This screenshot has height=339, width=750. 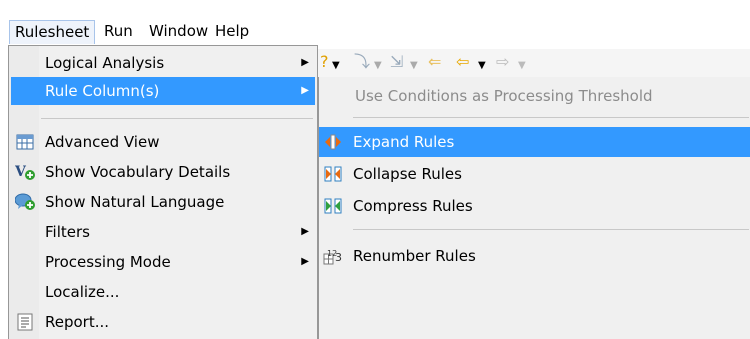 What do you see at coordinates (534, 142) in the screenshot?
I see `submenu-item-expand-rules: Expand Rules` at bounding box center [534, 142].